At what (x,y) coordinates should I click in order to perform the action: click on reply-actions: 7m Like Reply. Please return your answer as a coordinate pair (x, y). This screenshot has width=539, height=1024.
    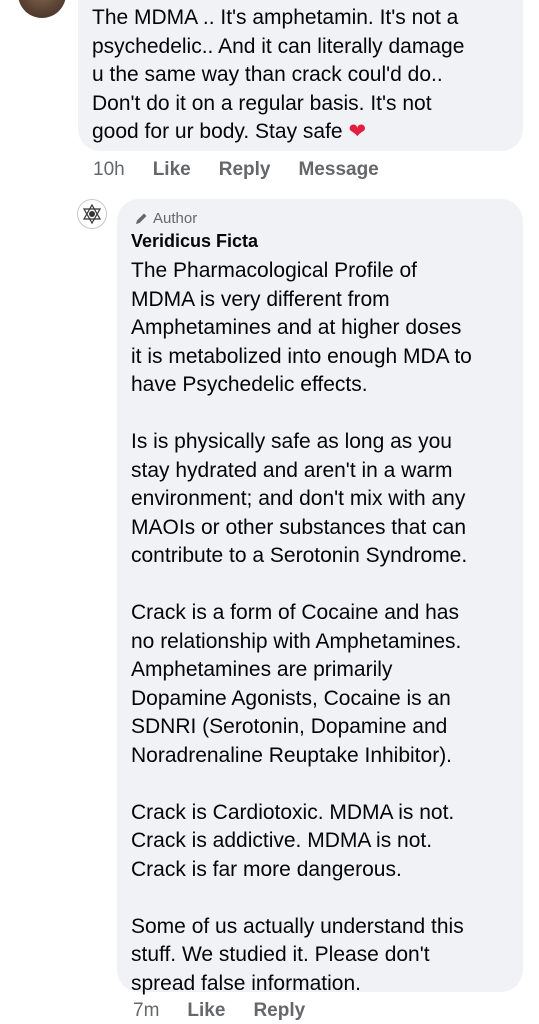
    Looking at the image, I should click on (233, 1011).